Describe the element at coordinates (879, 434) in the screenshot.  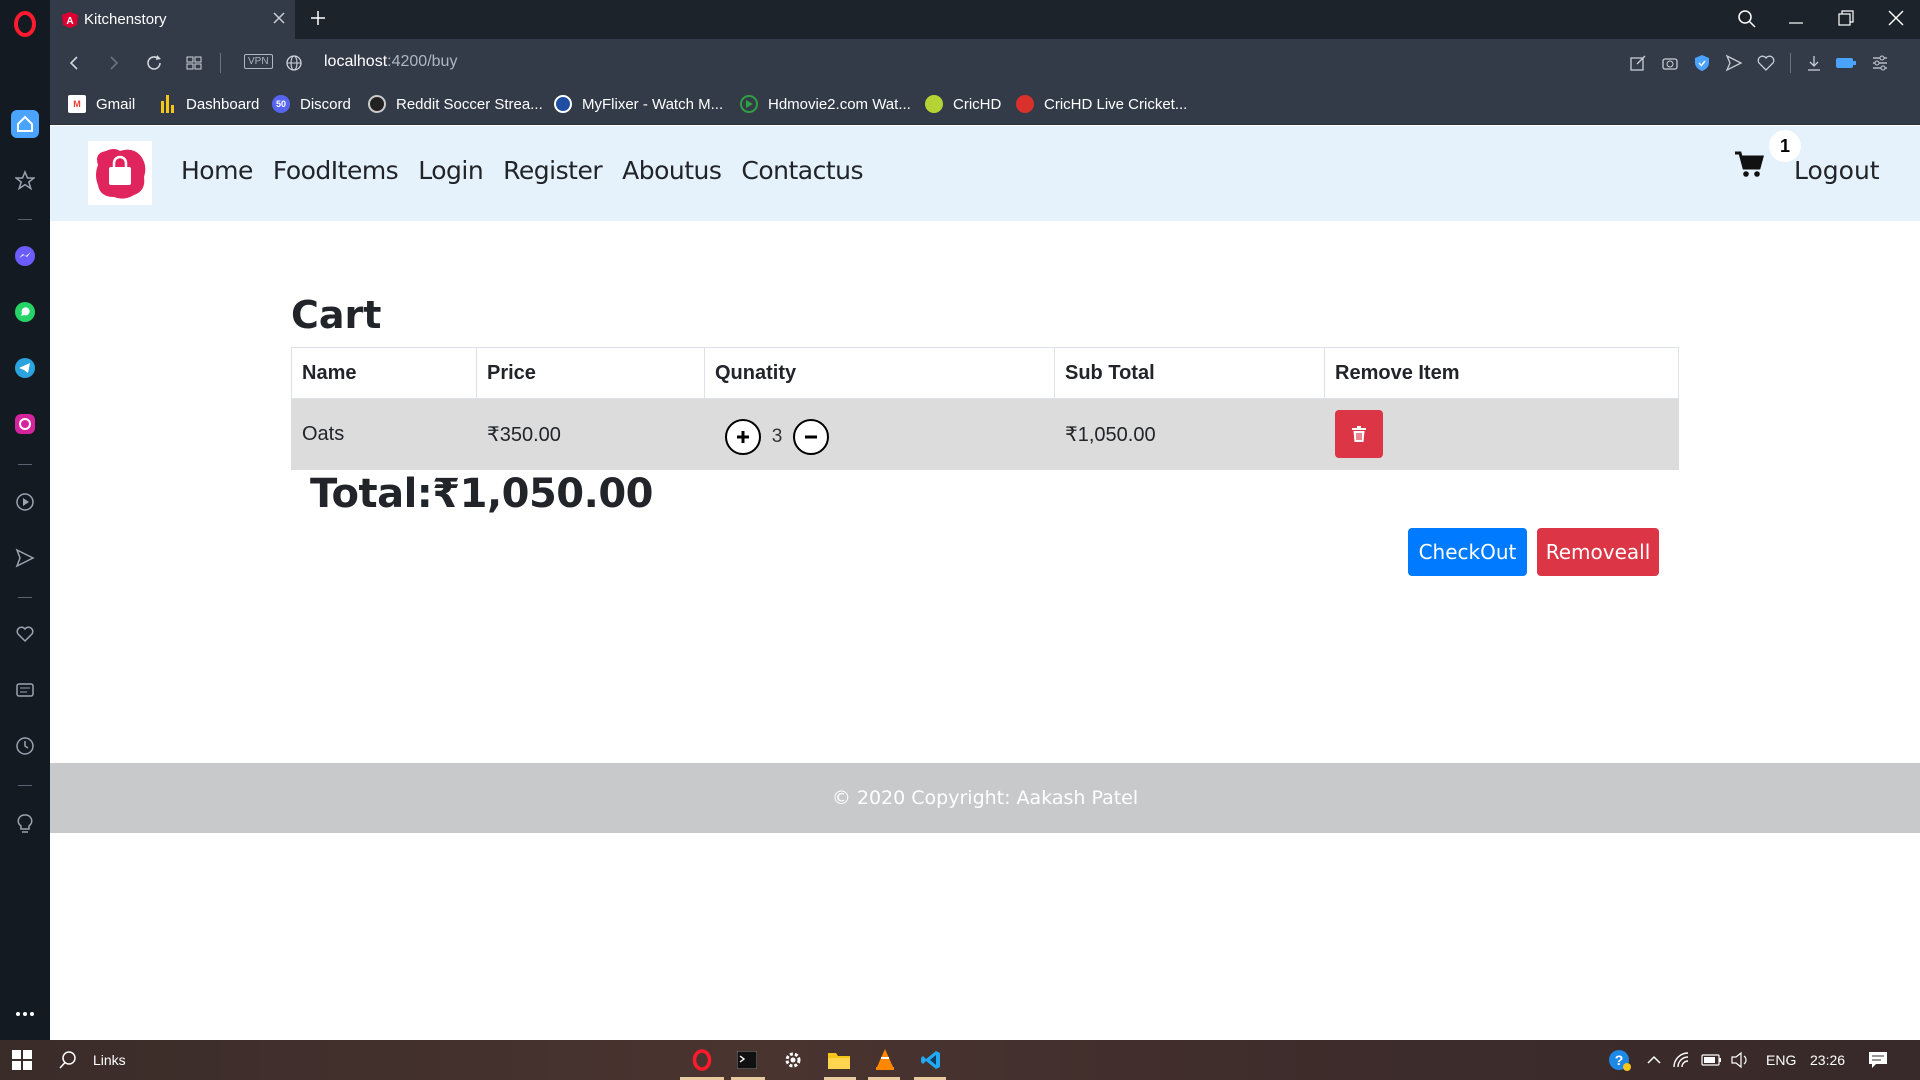
I see `quantity-stepper: 3` at that location.